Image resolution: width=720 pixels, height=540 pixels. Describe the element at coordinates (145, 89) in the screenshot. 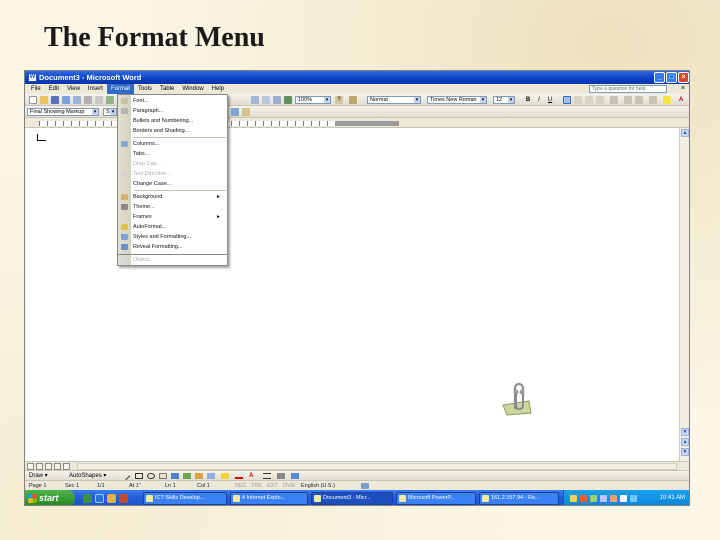

I see `menu-tools: Tools` at that location.